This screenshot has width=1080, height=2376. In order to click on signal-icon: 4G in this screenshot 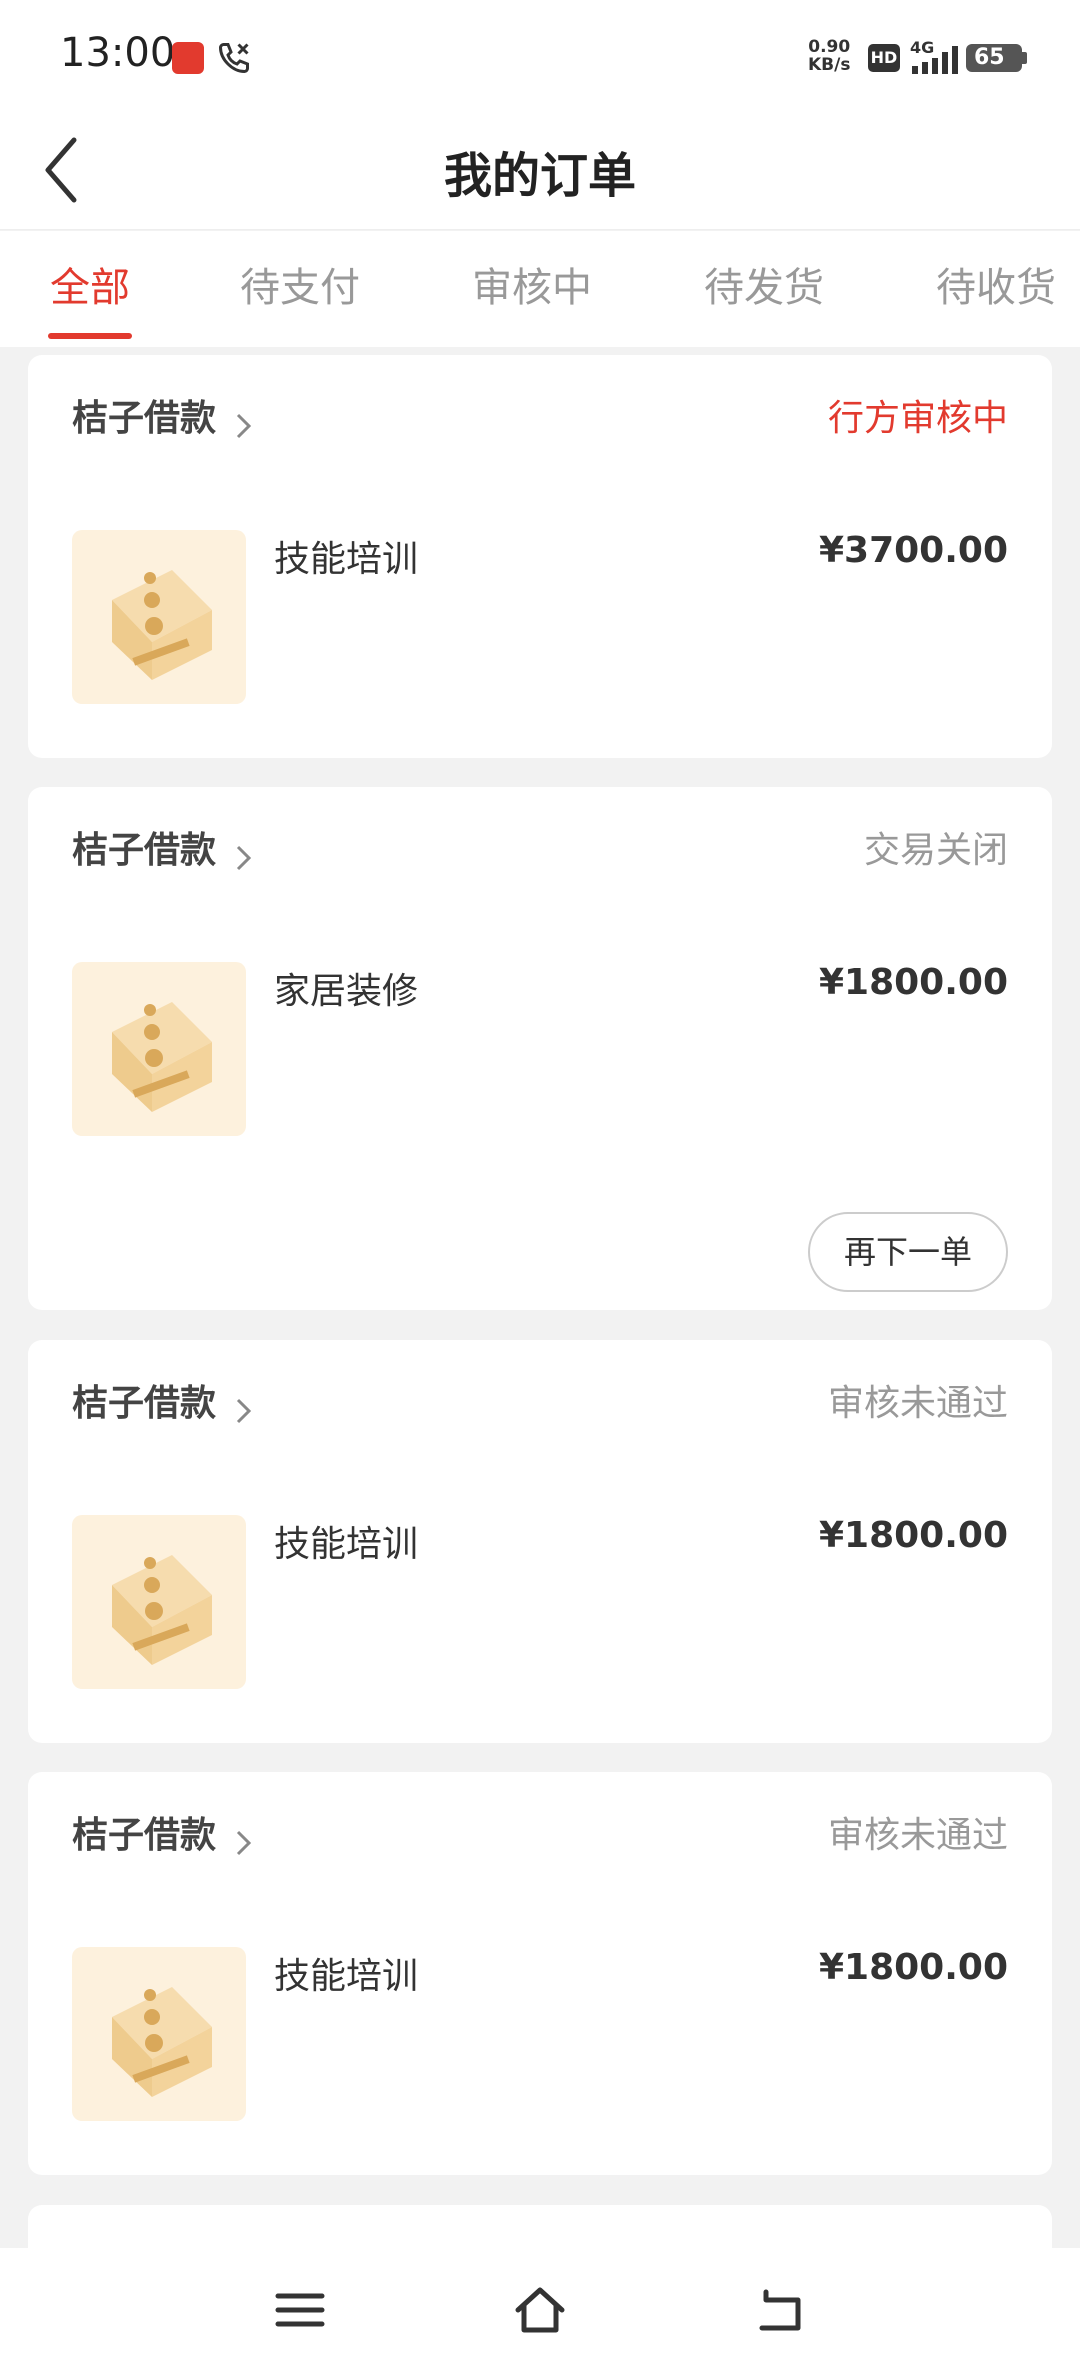, I will do `click(934, 56)`.